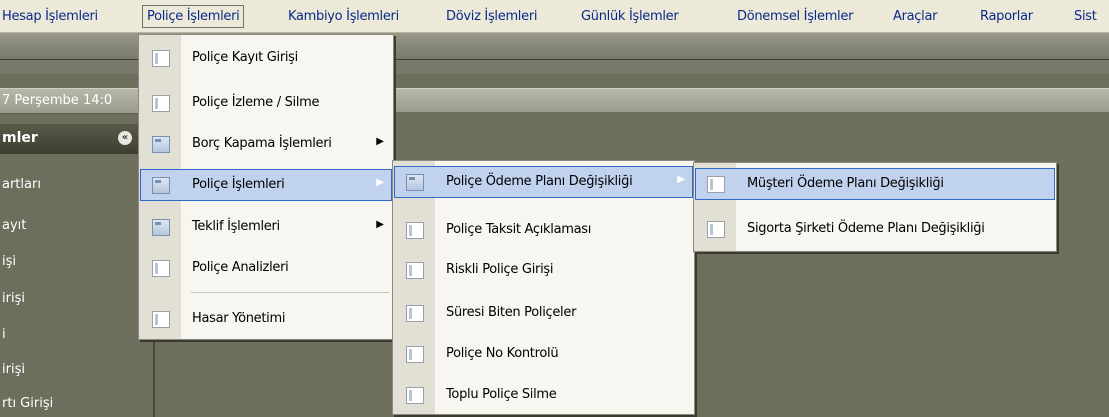 This screenshot has width=1109, height=417. I want to click on menu-item-label: Poliçe İzleme / Silme, so click(256, 102).